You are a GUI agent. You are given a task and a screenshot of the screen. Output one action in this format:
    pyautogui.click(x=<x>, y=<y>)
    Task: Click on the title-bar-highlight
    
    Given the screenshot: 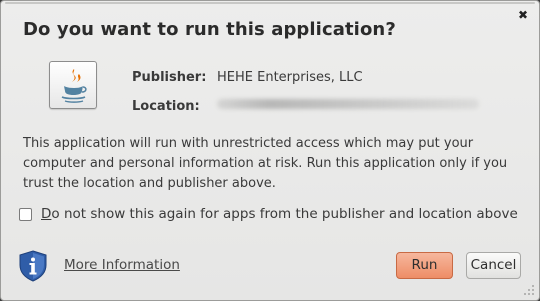 What is the action you would take?
    pyautogui.click(x=270, y=3)
    